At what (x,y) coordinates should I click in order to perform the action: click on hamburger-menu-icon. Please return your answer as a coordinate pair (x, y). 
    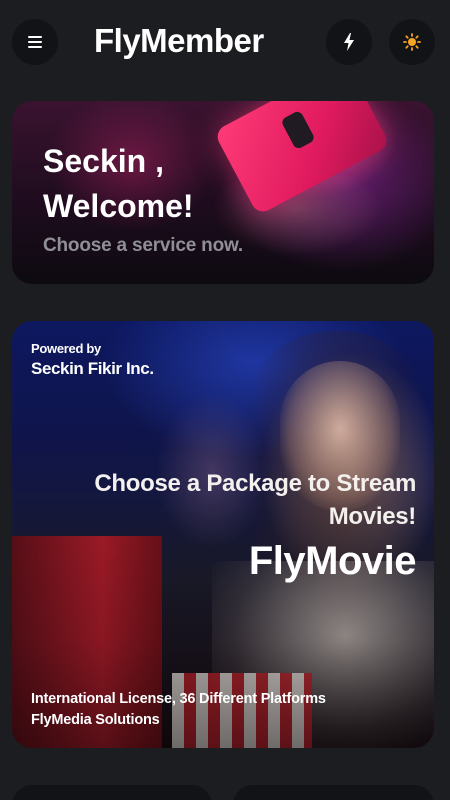
    Looking at the image, I should click on (35, 42).